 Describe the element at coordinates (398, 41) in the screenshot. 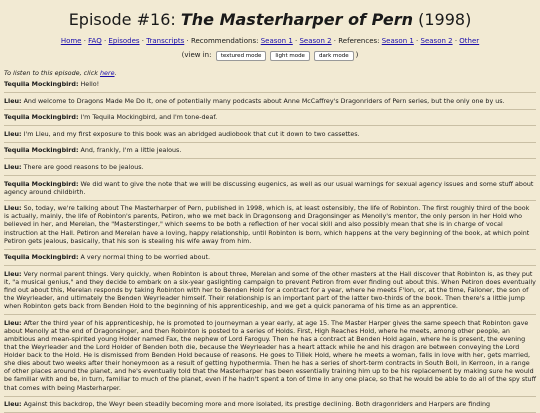

I see `nav-ref-season1-link: Season 1` at that location.